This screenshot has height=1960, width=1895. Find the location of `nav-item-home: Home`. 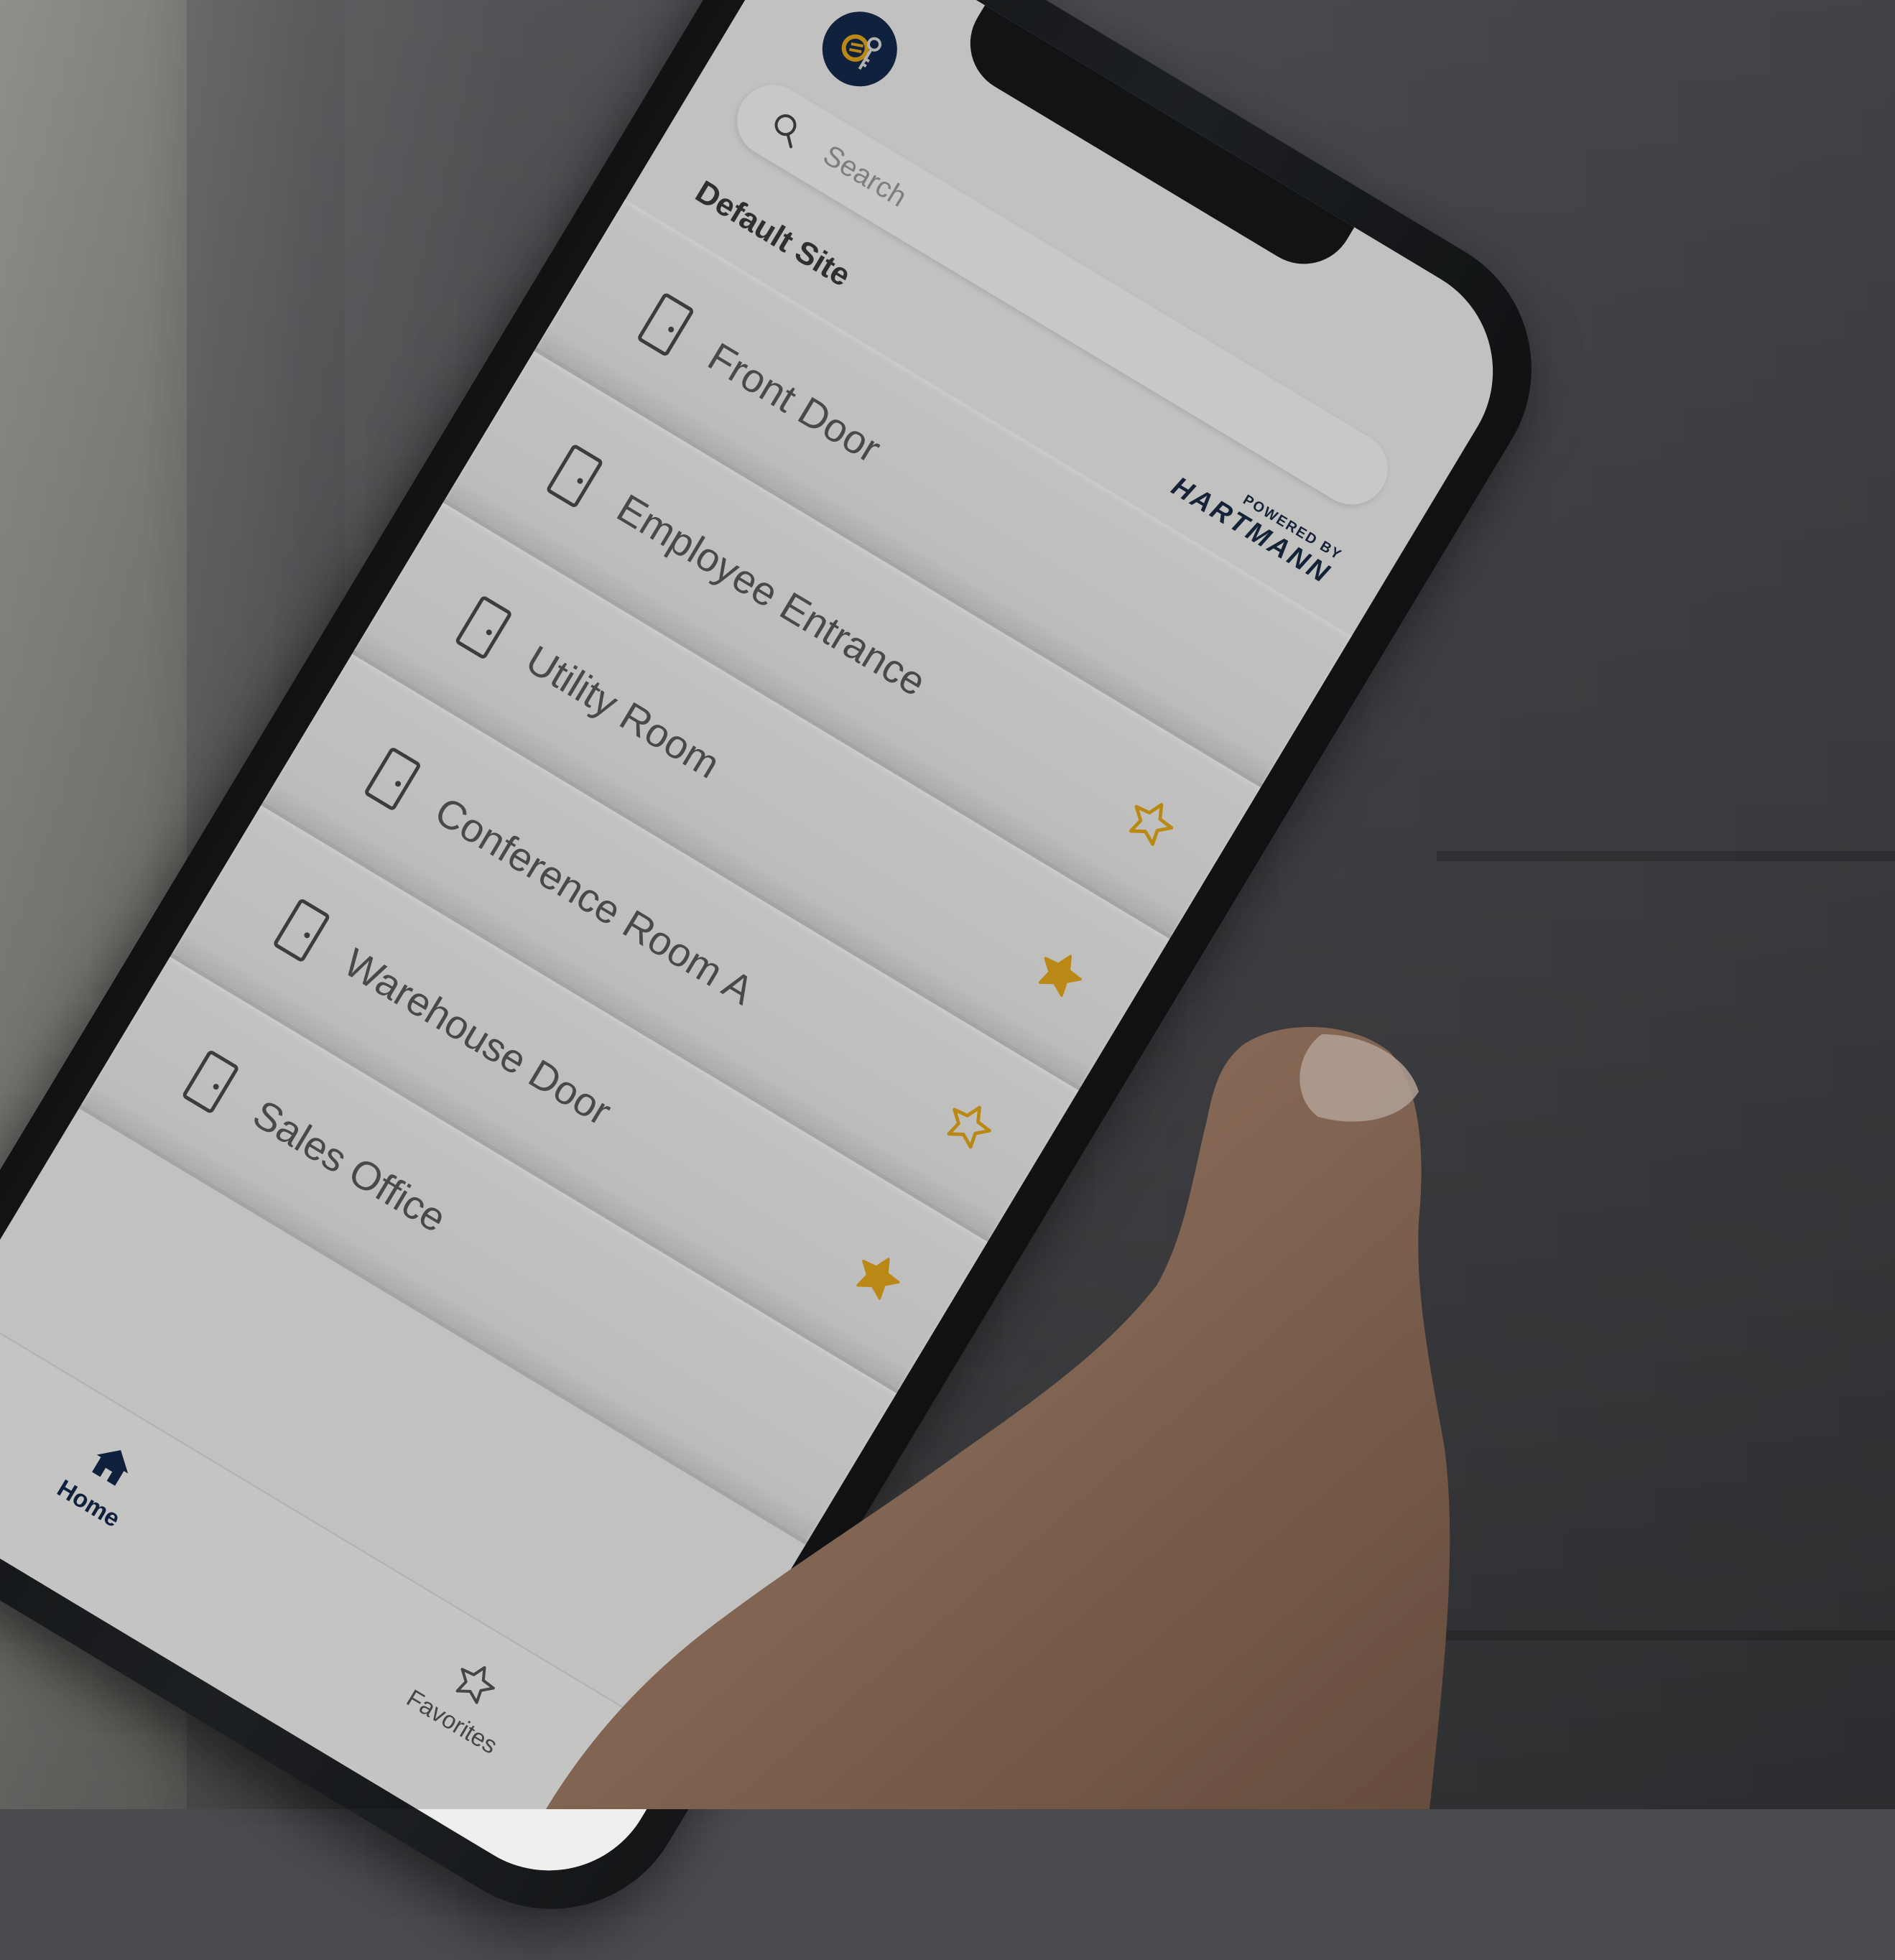

nav-item-home: Home is located at coordinates (108, 1480).